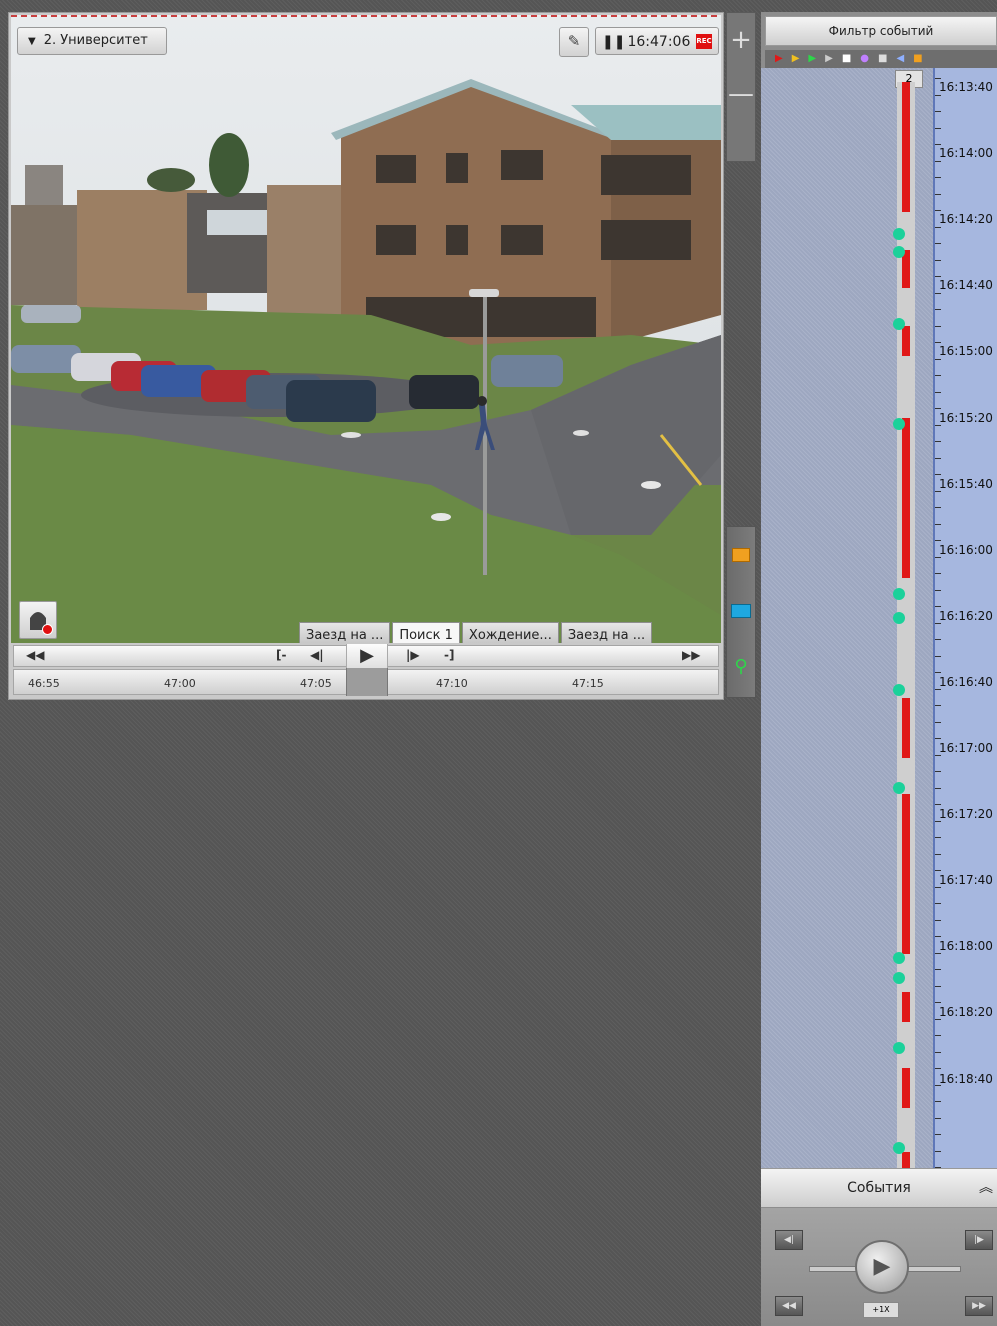  Describe the element at coordinates (881, 31) in the screenshot. I see `events-filter-header: Фильтр событий` at that location.